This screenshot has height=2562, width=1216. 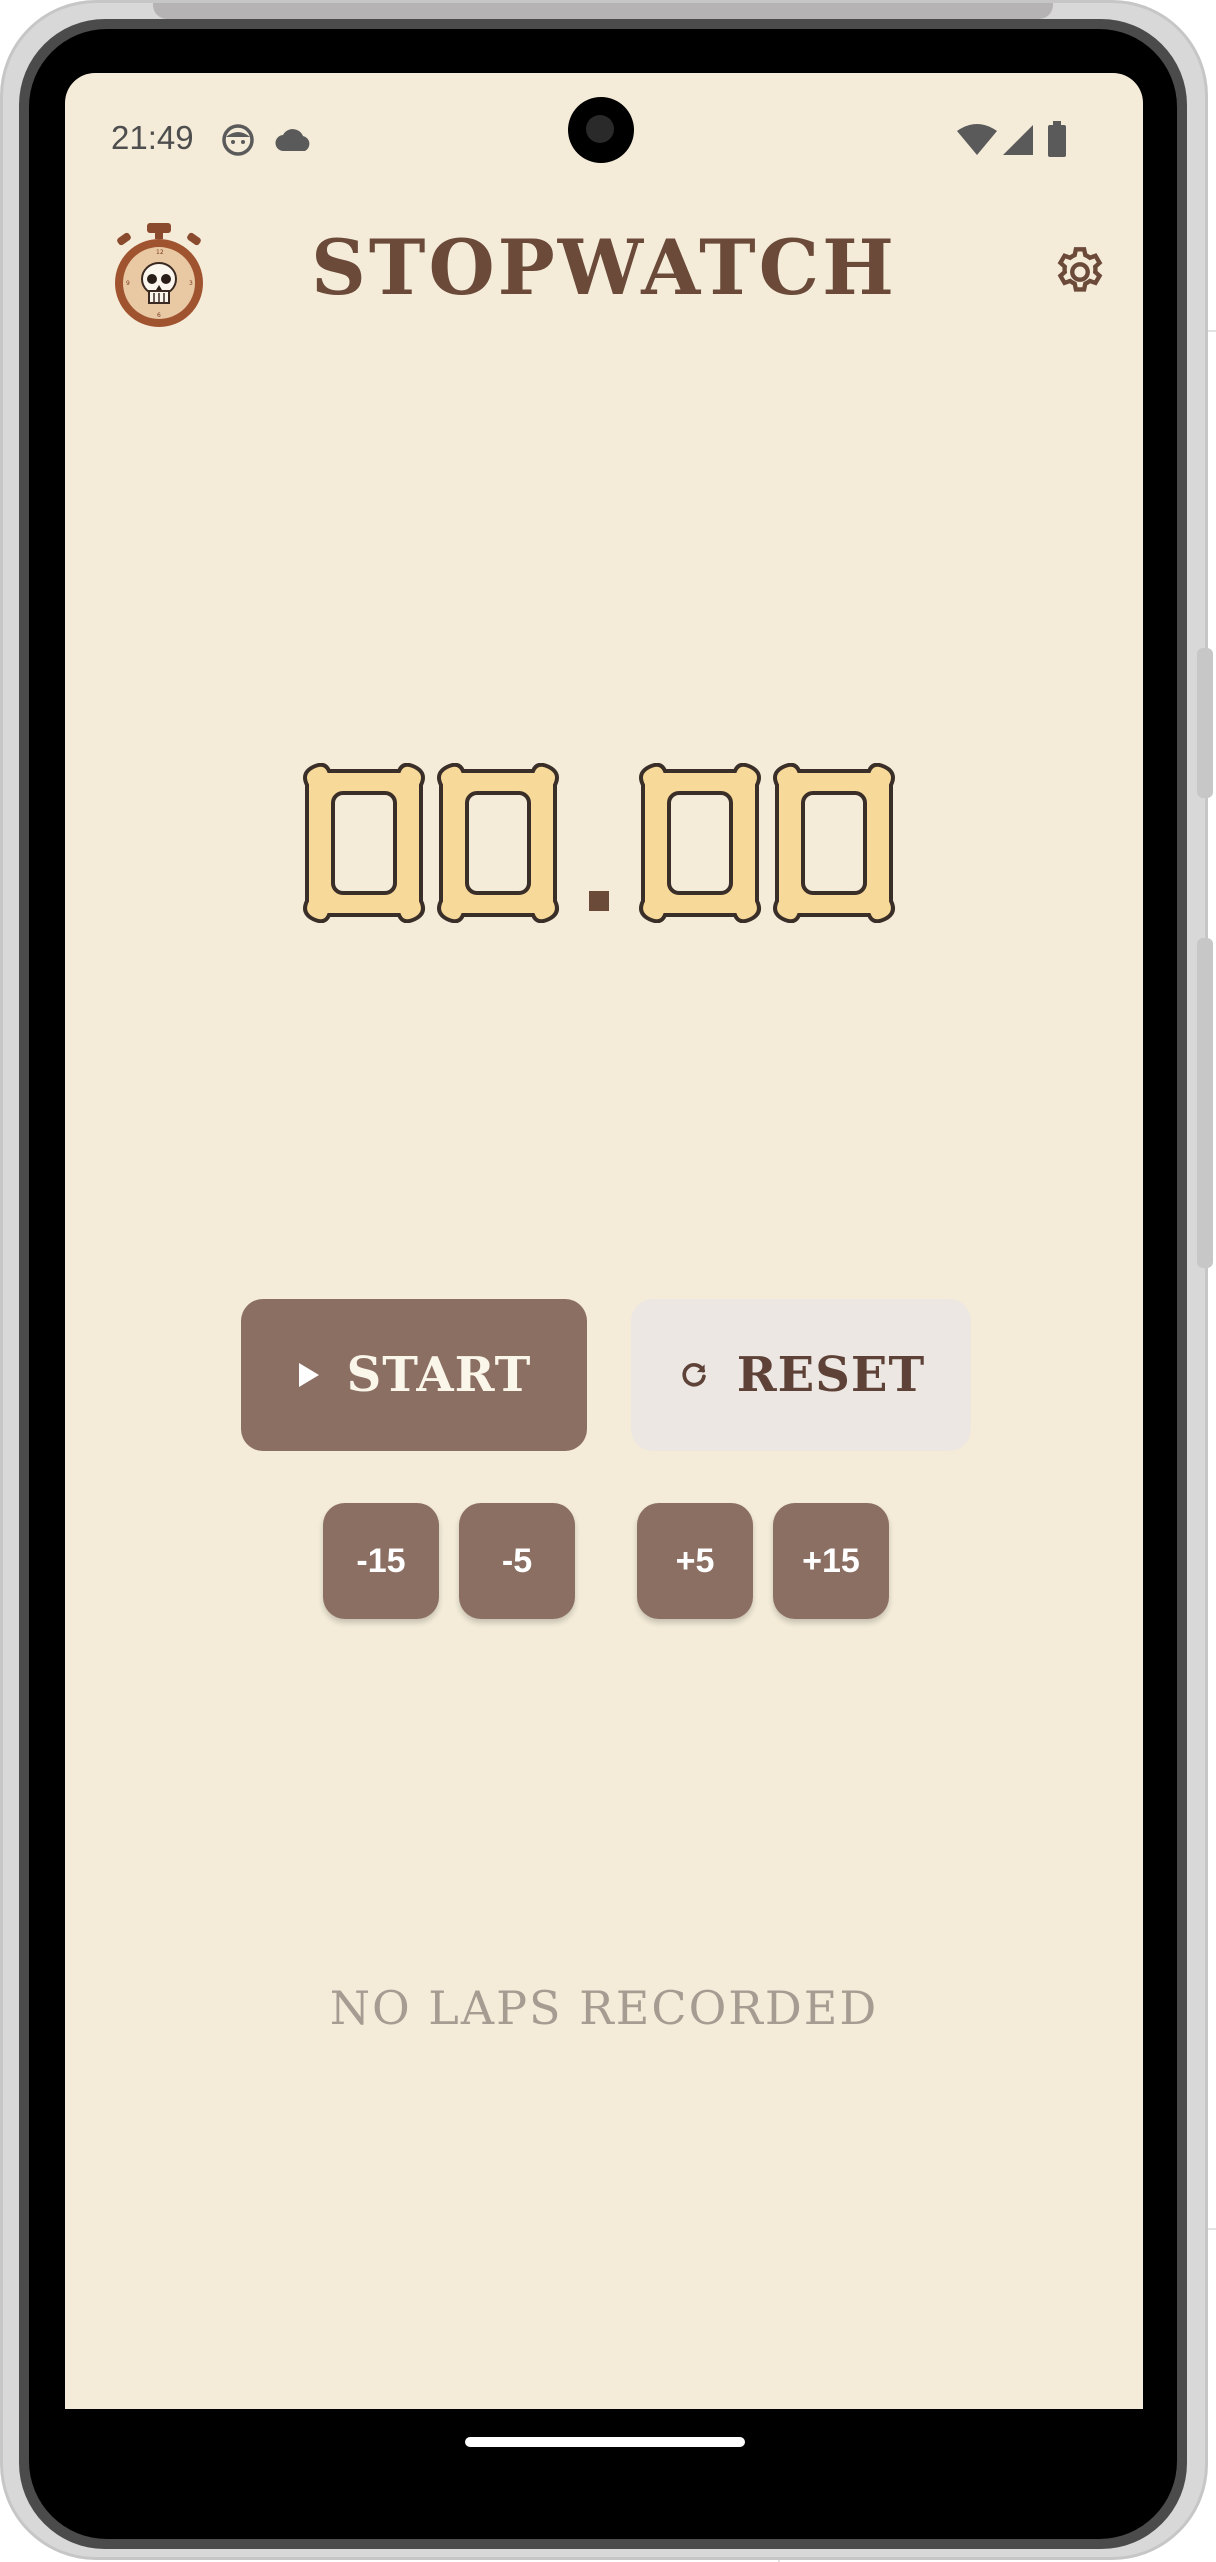 I want to click on no-laps-message: NO LAPS RECORDED, so click(x=604, y=2008).